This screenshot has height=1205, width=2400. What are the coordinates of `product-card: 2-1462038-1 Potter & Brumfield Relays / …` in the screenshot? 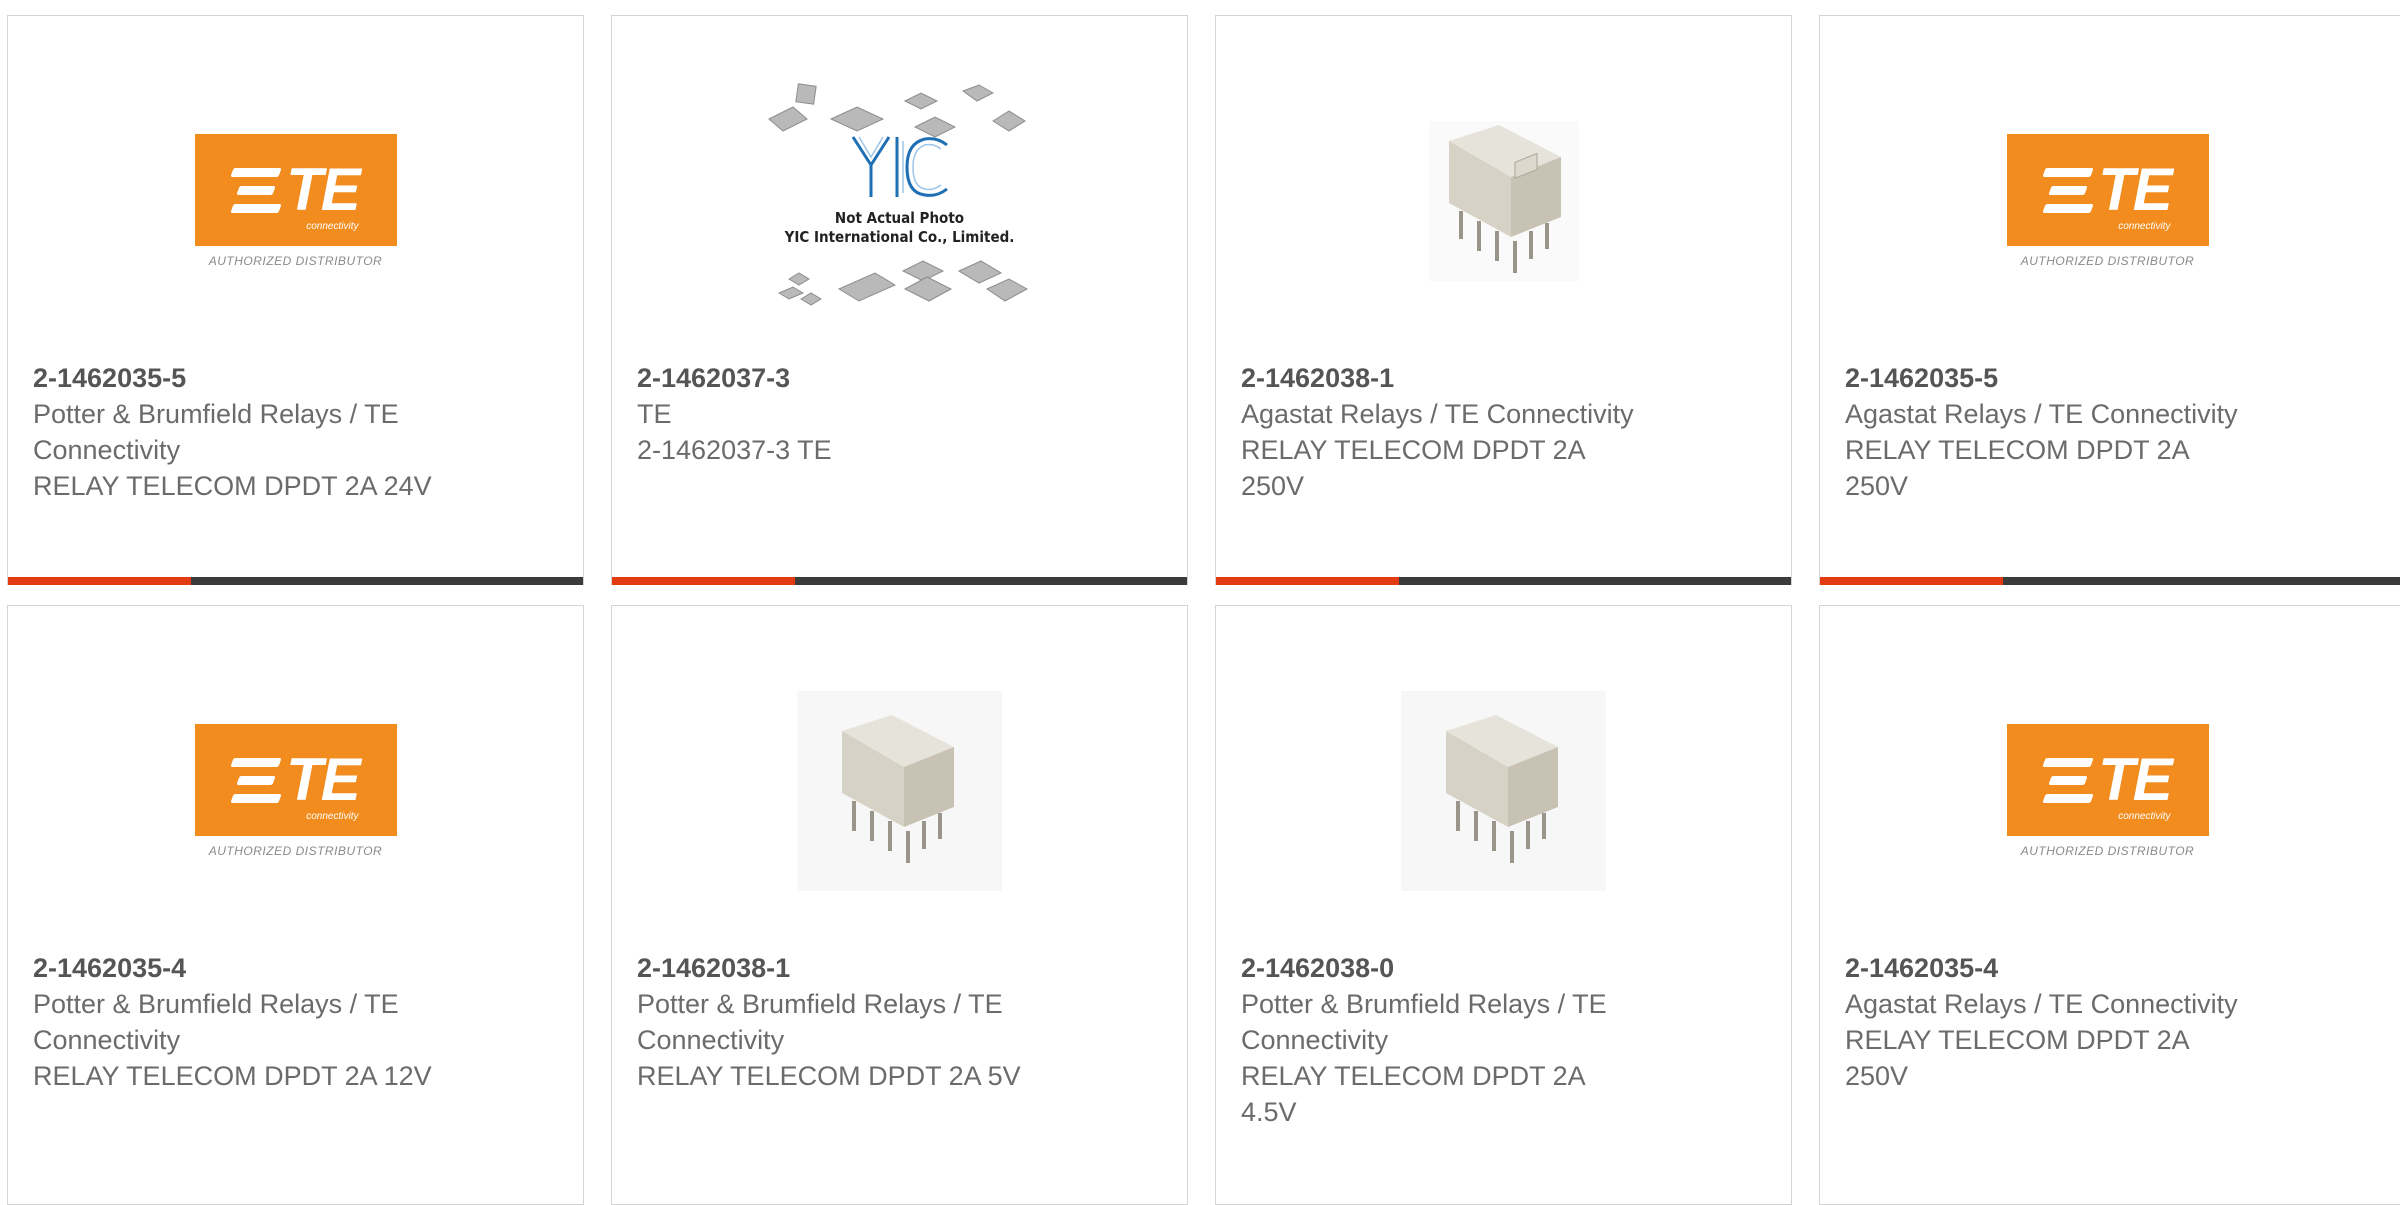 It's located at (899, 905).